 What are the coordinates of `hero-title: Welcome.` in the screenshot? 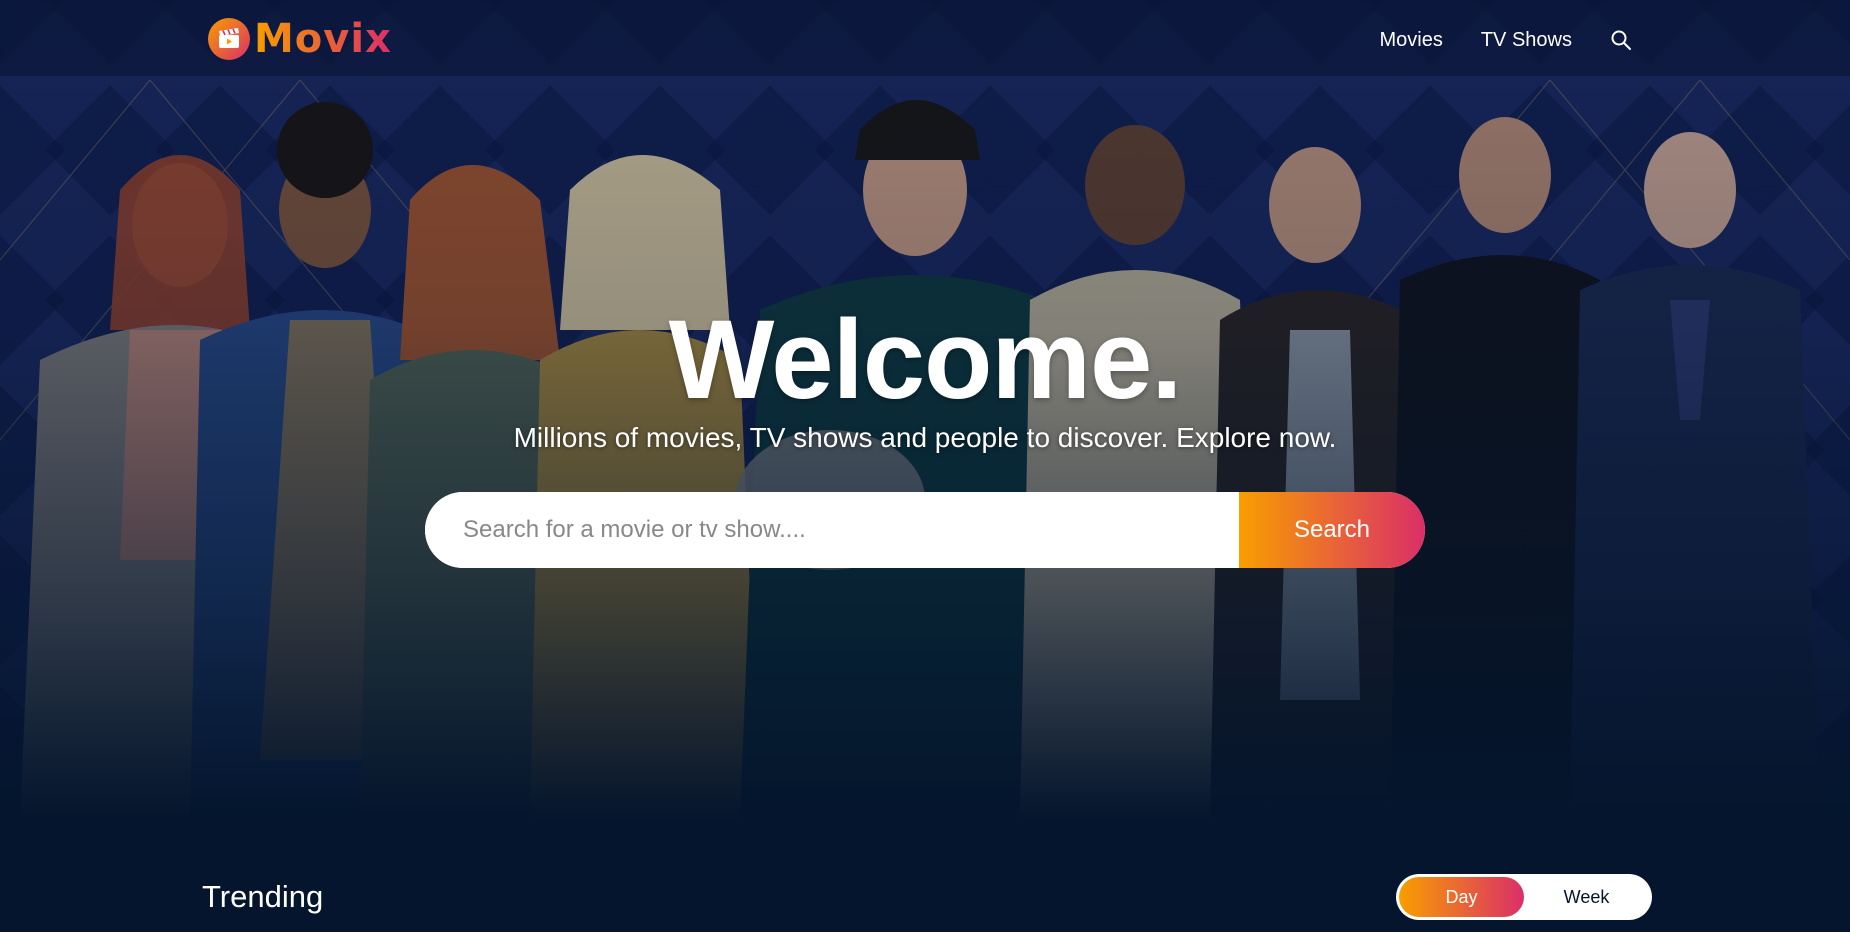 It's located at (925, 359).